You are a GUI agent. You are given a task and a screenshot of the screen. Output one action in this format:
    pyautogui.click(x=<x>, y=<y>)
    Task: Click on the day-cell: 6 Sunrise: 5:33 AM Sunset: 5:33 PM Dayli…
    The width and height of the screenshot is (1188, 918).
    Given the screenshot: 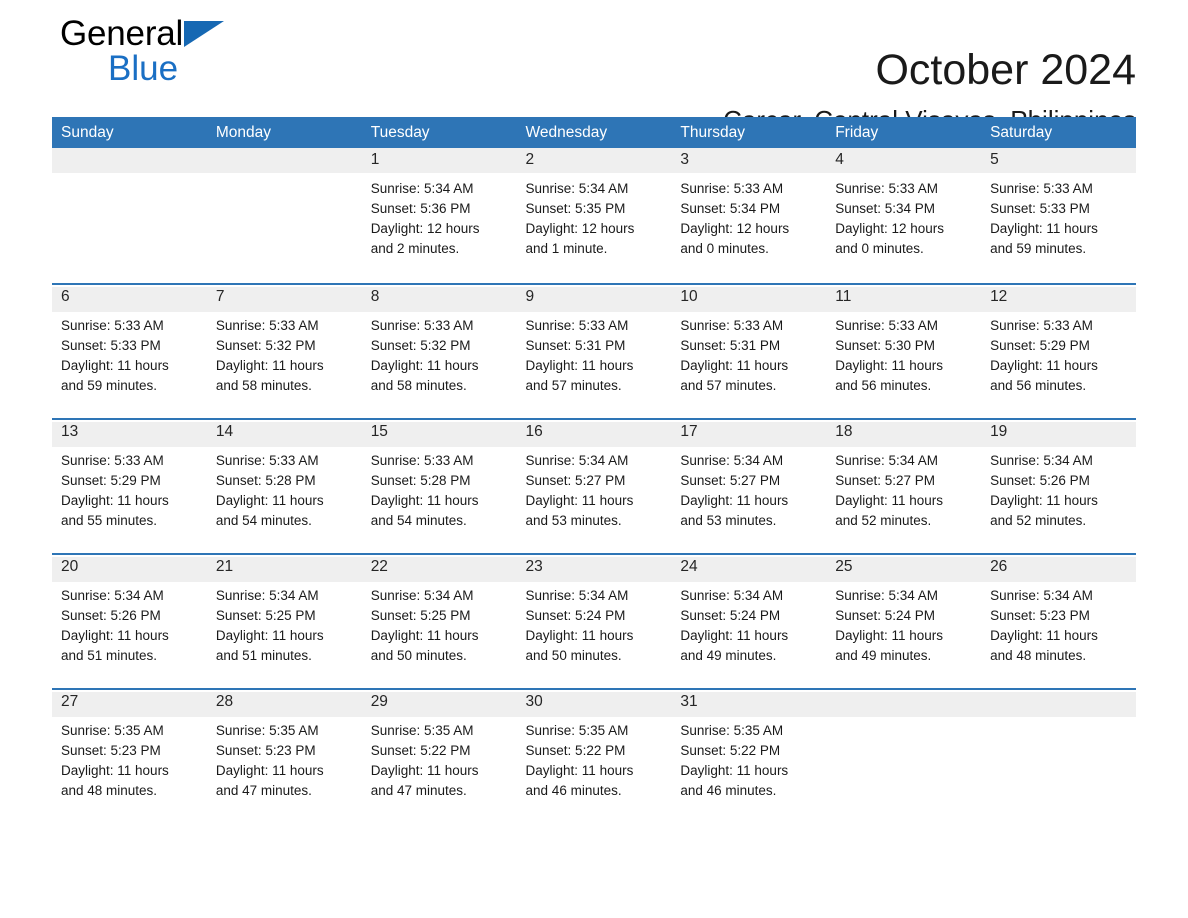 What is the action you would take?
    pyautogui.click(x=129, y=351)
    